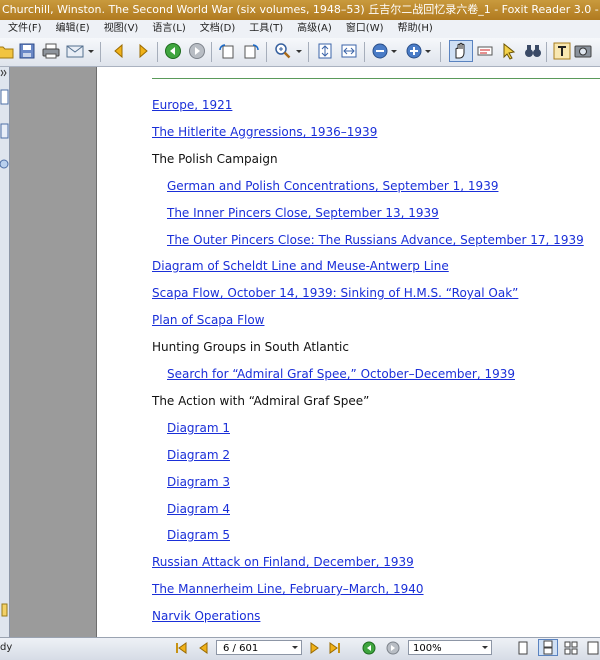 This screenshot has width=600, height=660. What do you see at coordinates (4, 131) in the screenshot?
I see `pages-icon` at bounding box center [4, 131].